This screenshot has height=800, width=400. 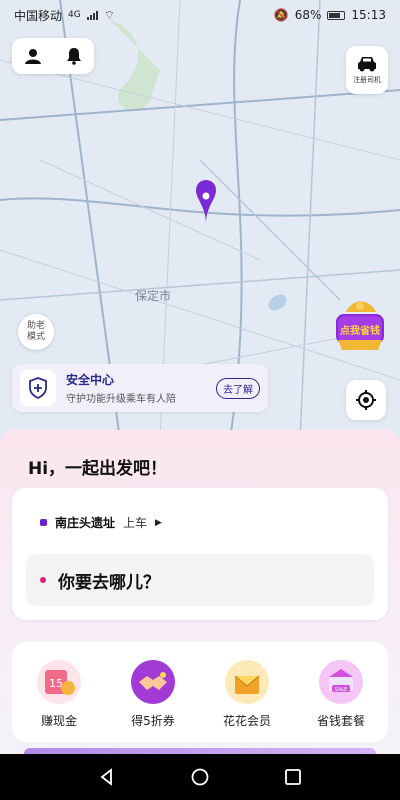 I want to click on bell-icon, so click(x=73, y=56).